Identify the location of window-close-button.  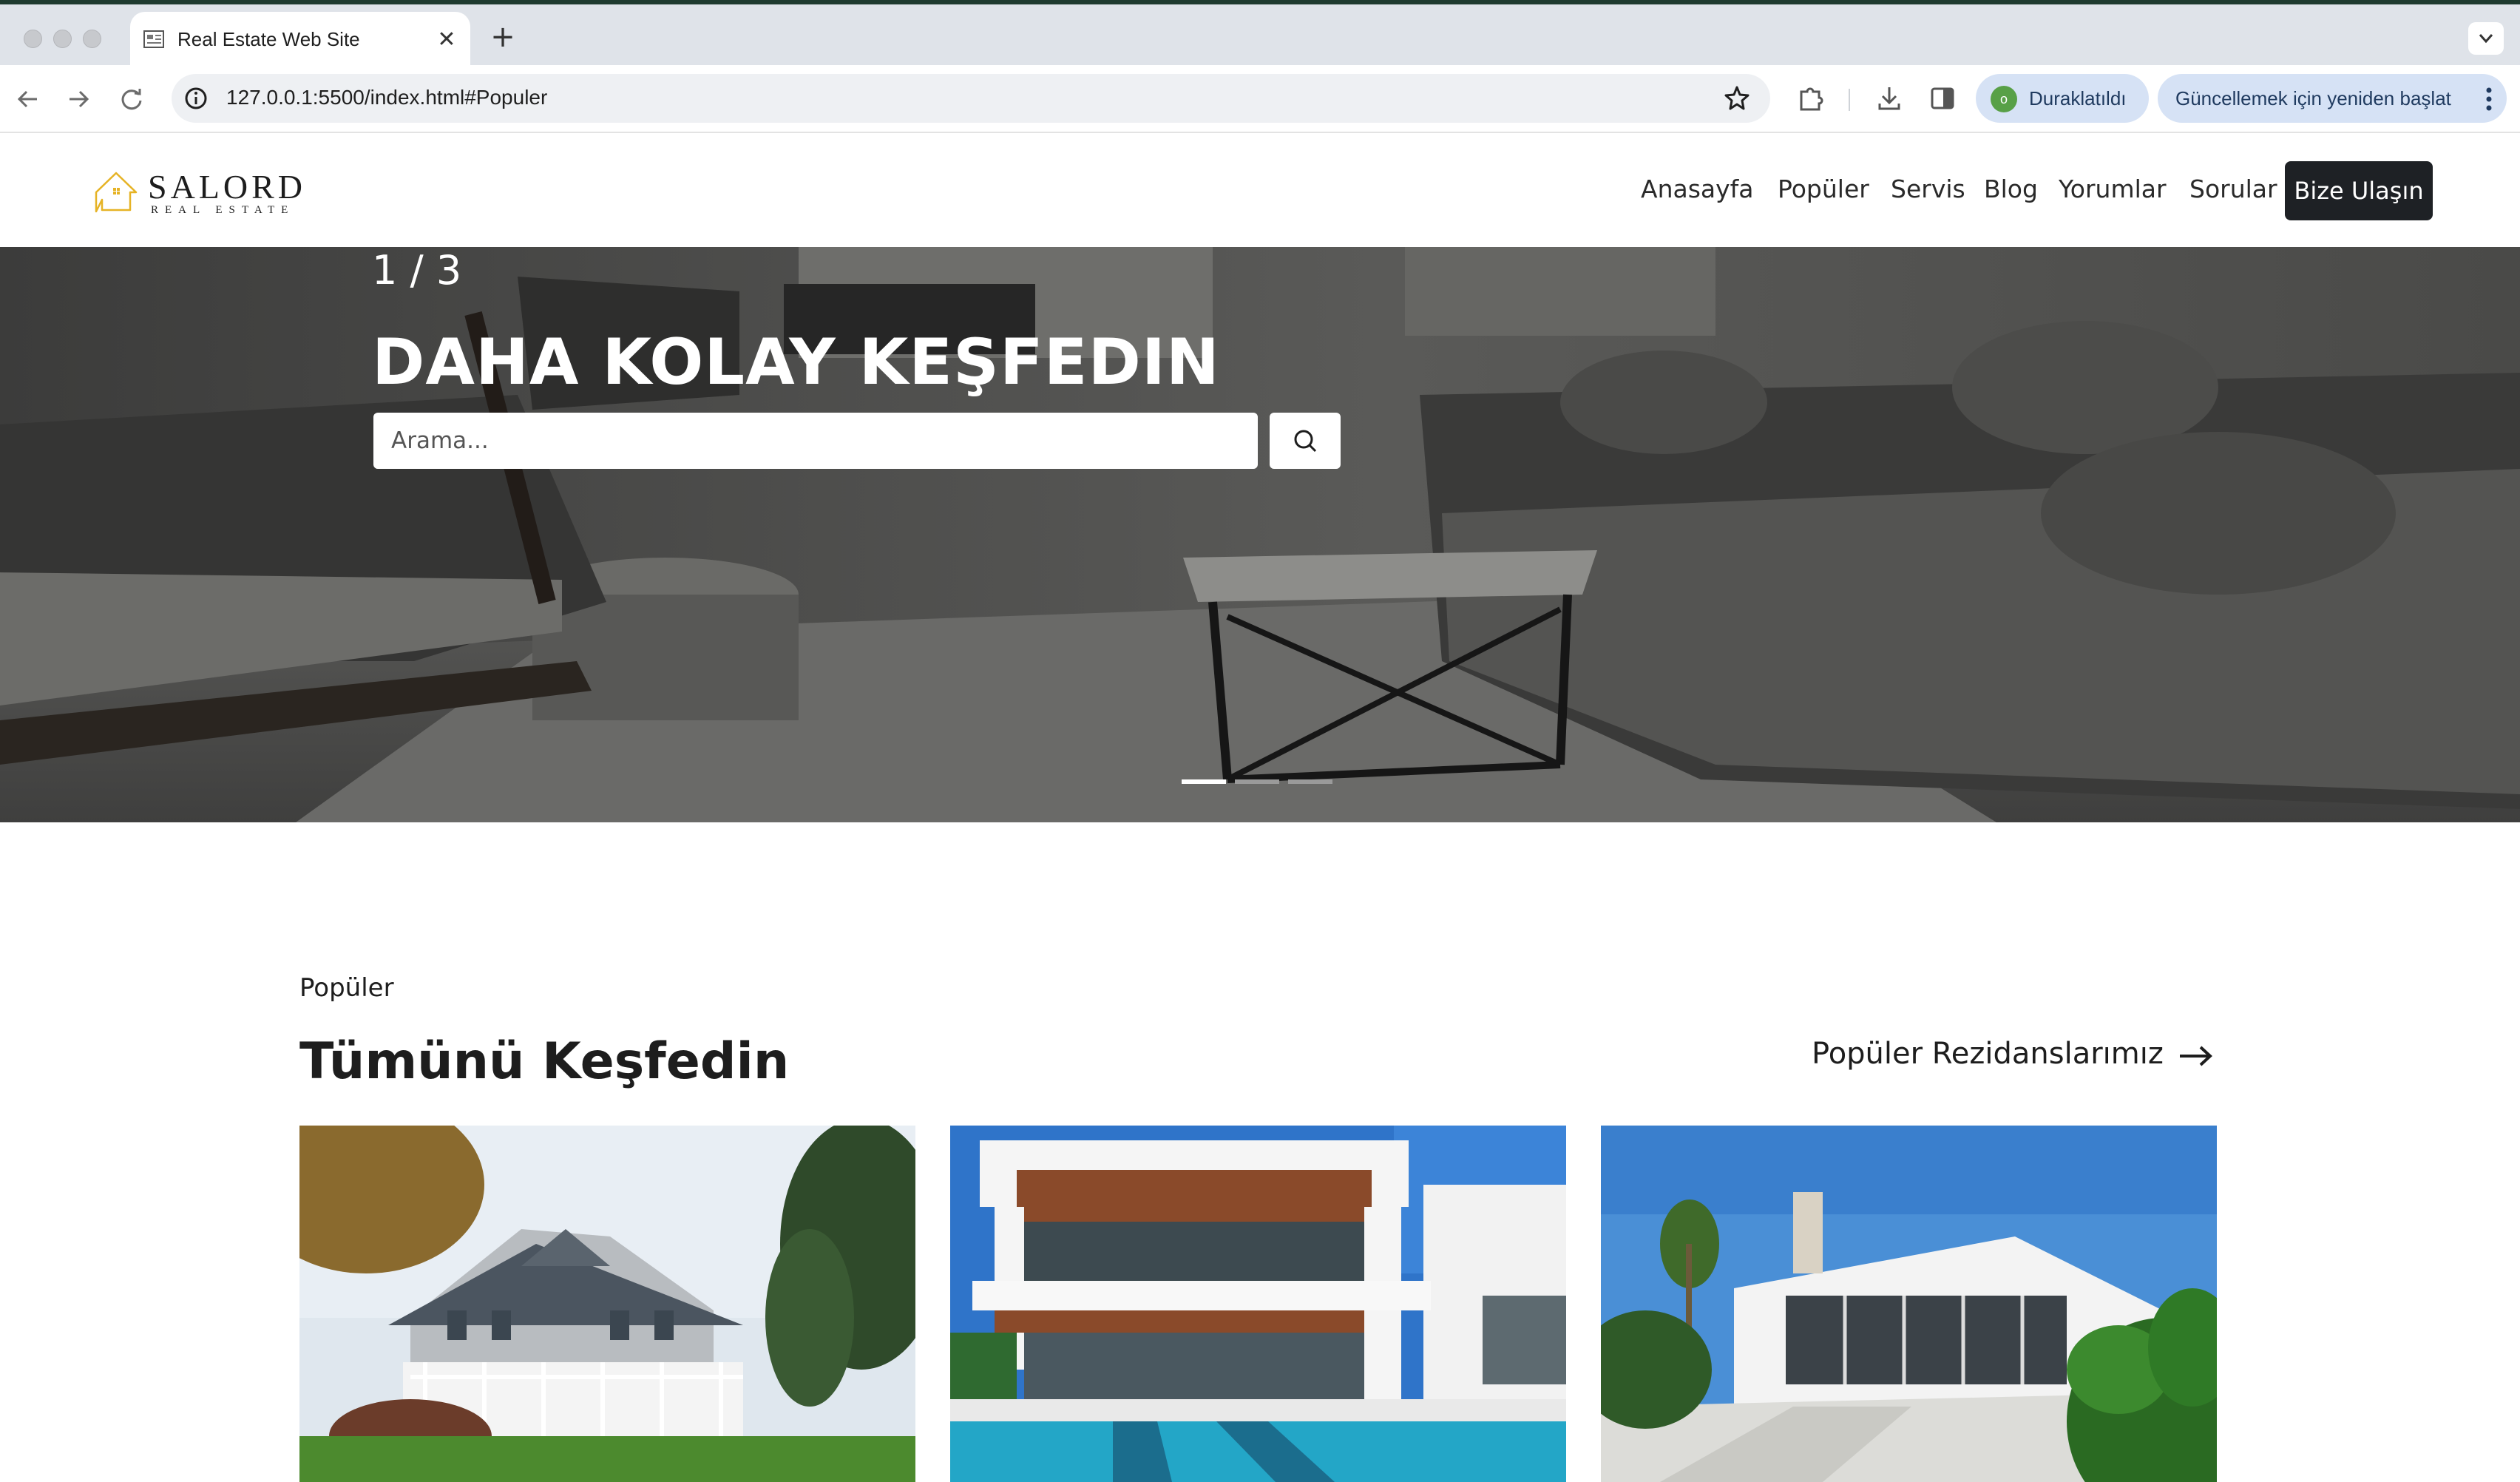
(33, 39).